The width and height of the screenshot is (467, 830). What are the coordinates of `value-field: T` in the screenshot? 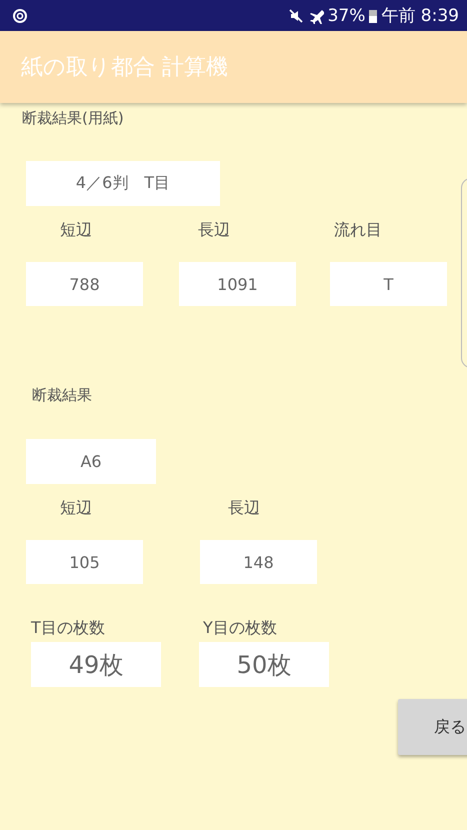 It's located at (388, 284).